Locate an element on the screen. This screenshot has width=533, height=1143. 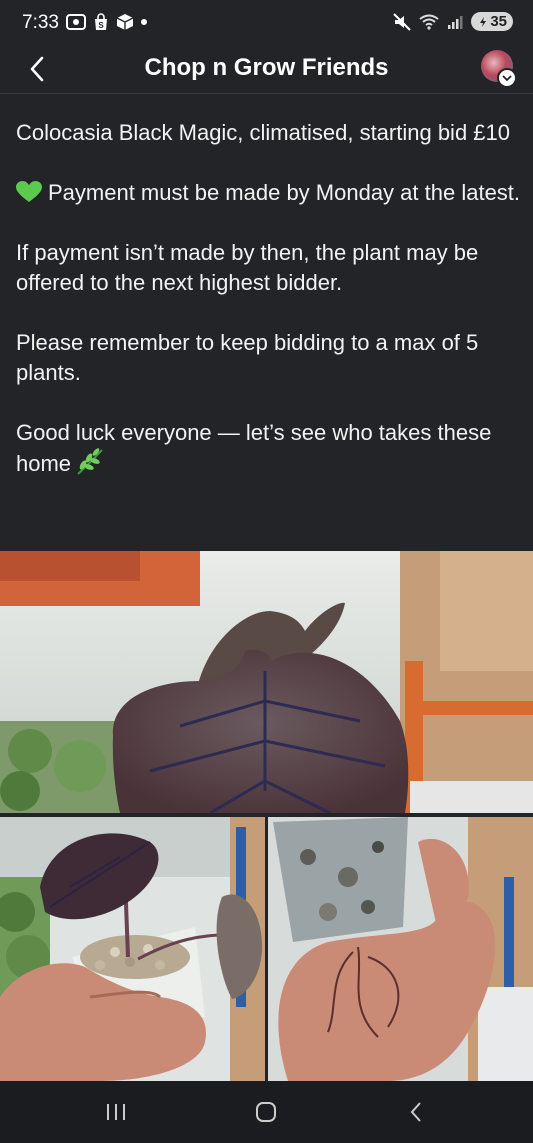
svg-text: S is located at coordinates (101, 25).